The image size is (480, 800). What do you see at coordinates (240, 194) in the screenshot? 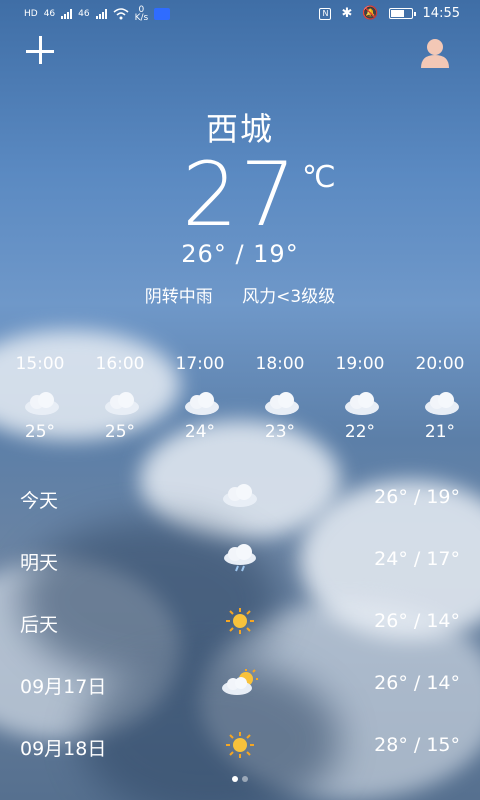
I see `current-temperature: 27` at bounding box center [240, 194].